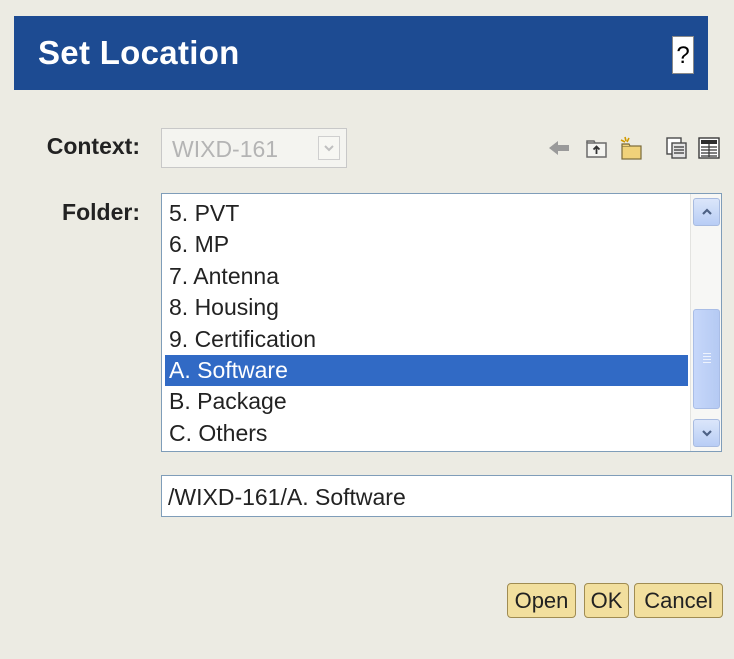  Describe the element at coordinates (597, 148) in the screenshot. I see `up-folder-icon` at that location.